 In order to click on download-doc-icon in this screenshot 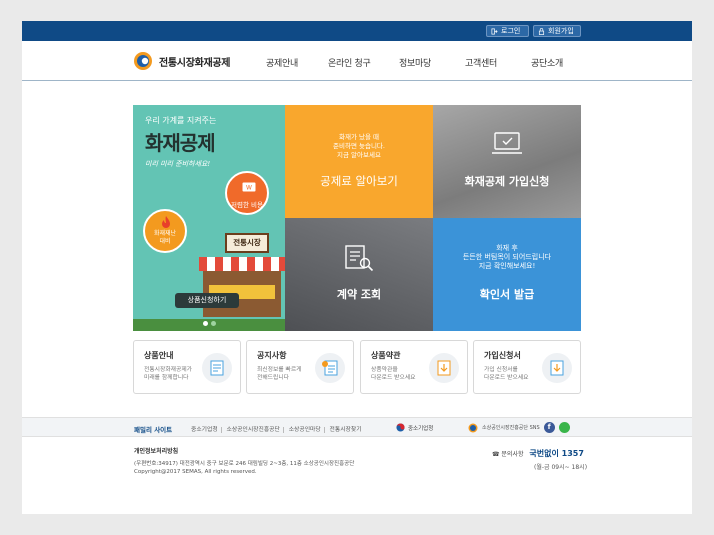, I will do `click(444, 368)`.